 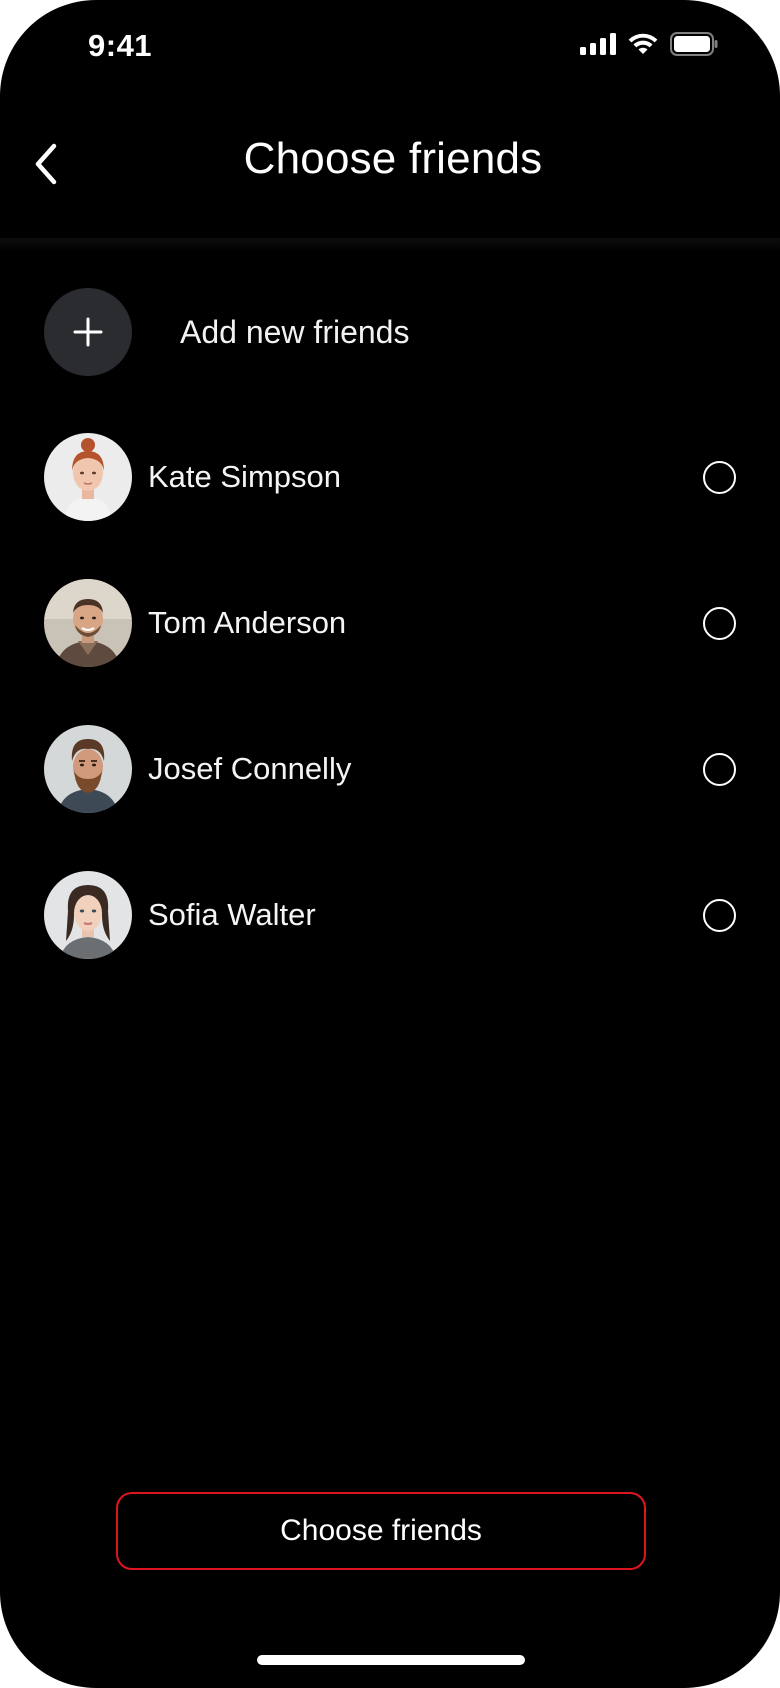 What do you see at coordinates (391, 1660) in the screenshot?
I see `home-indicator` at bounding box center [391, 1660].